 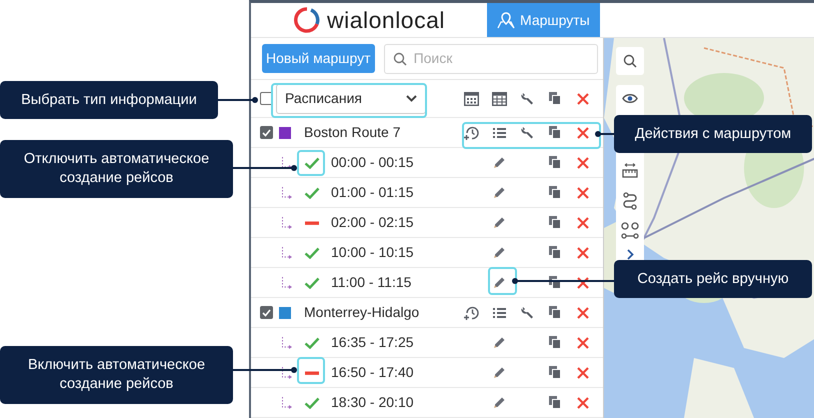 What do you see at coordinates (713, 279) in the screenshot?
I see `callout: Создать рейс вручную` at bounding box center [713, 279].